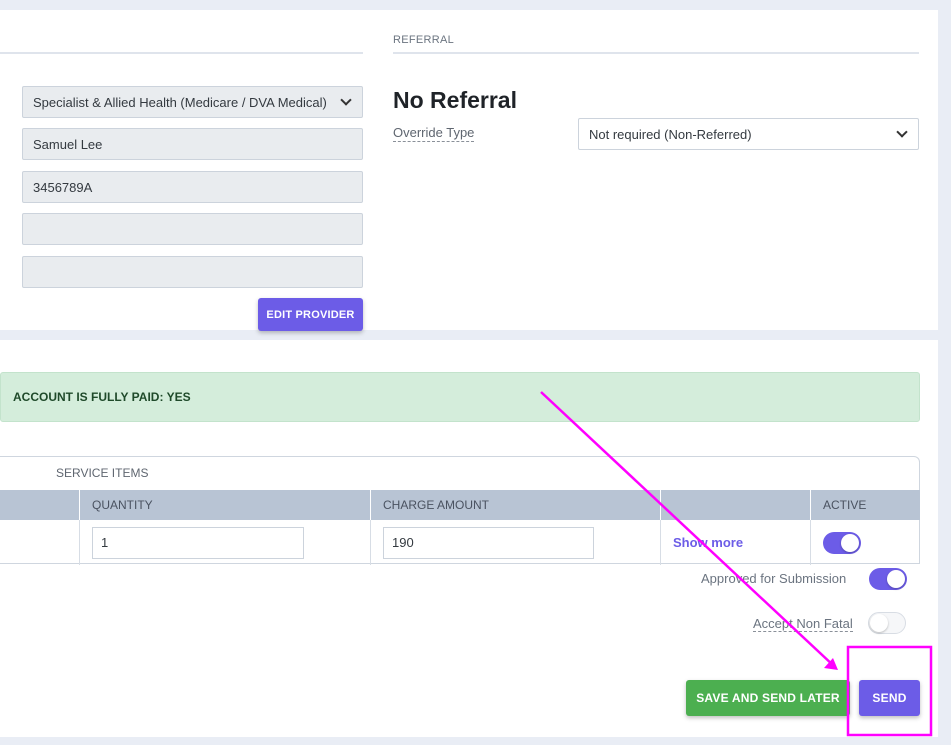 This screenshot has height=745, width=951. I want to click on edit-provider-button: EDIT PROVIDER, so click(310, 314).